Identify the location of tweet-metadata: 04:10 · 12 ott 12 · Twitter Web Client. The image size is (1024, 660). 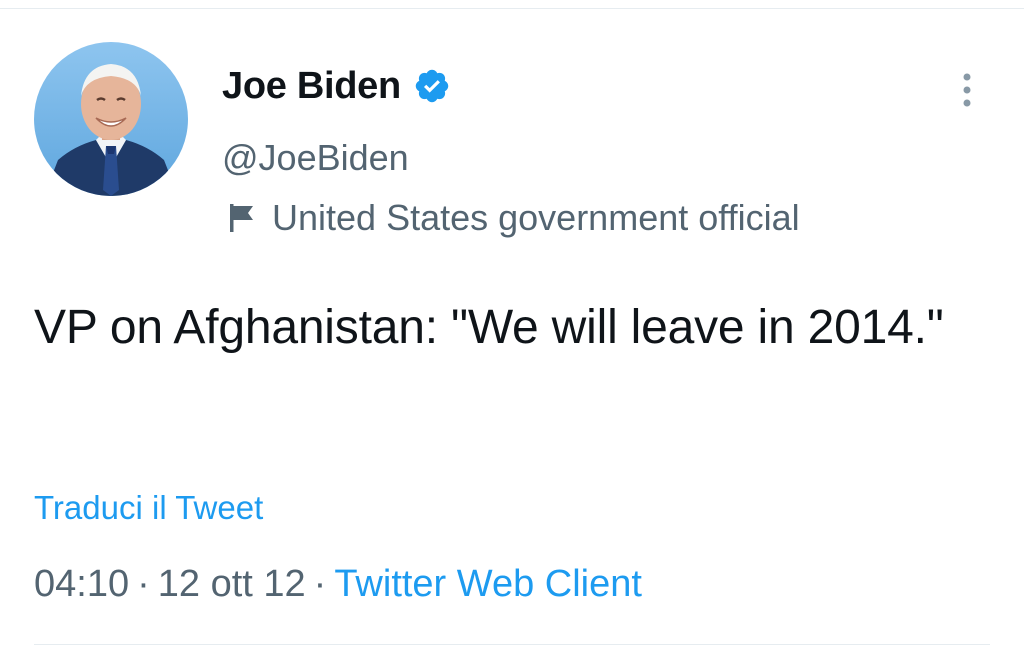
(338, 584).